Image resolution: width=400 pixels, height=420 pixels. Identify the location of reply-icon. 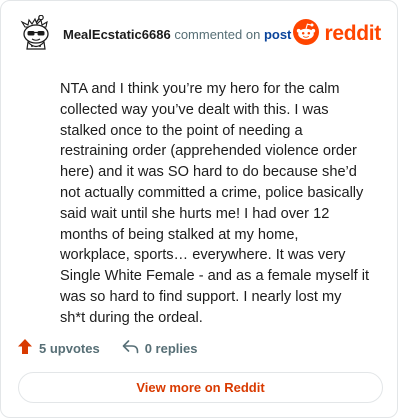
(133, 348).